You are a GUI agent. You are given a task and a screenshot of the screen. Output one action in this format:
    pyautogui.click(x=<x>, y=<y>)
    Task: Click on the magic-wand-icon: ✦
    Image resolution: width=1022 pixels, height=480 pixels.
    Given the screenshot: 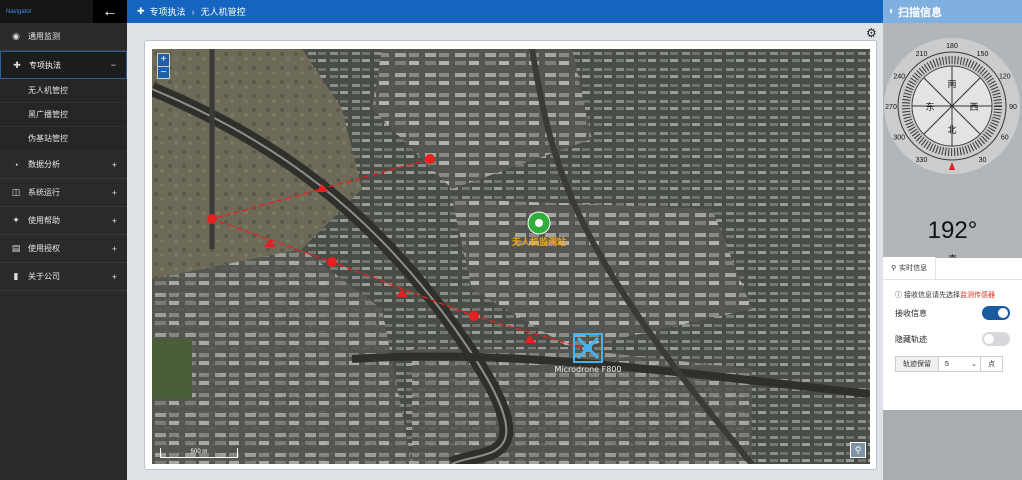 What is the action you would take?
    pyautogui.click(x=16, y=220)
    